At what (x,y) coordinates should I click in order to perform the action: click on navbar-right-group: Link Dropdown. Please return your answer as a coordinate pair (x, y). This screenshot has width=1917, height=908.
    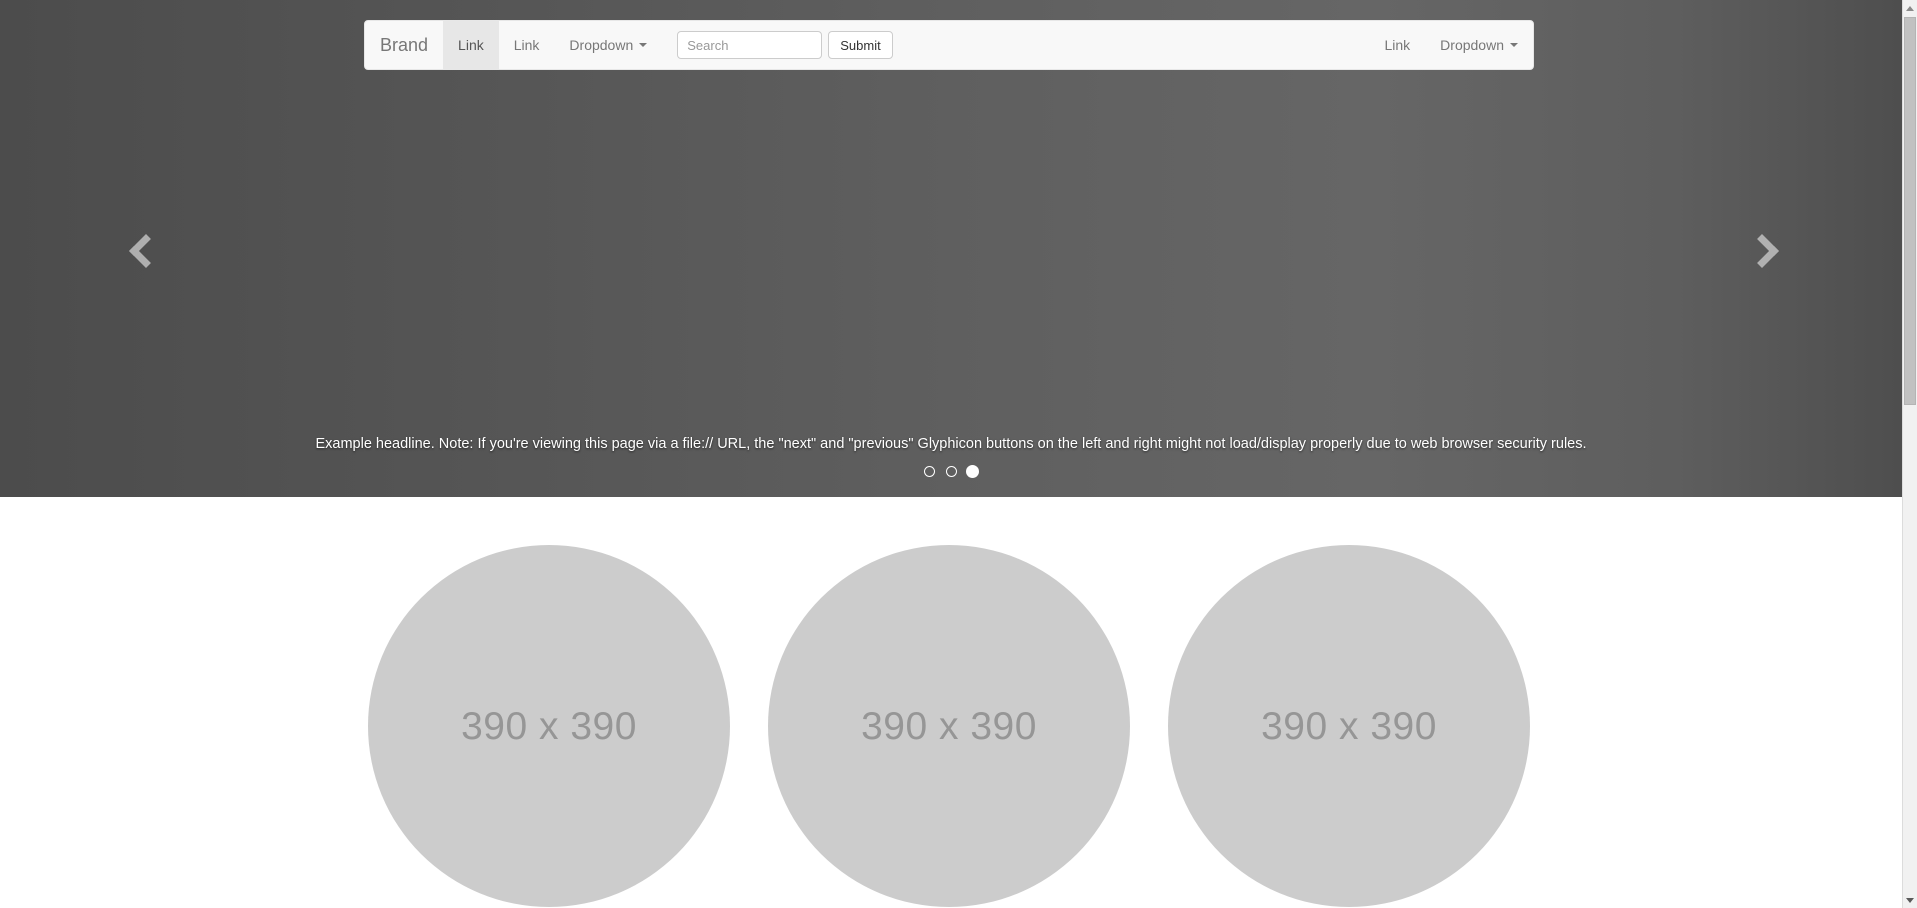
    Looking at the image, I should click on (1451, 45).